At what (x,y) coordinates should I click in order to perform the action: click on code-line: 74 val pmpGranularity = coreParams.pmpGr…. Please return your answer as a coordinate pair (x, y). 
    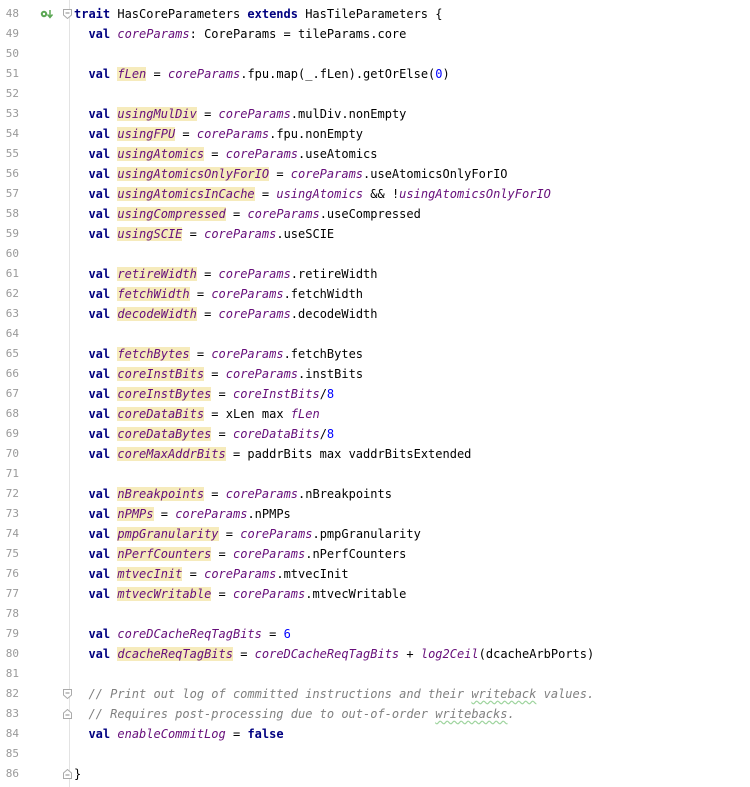
    Looking at the image, I should click on (375, 534).